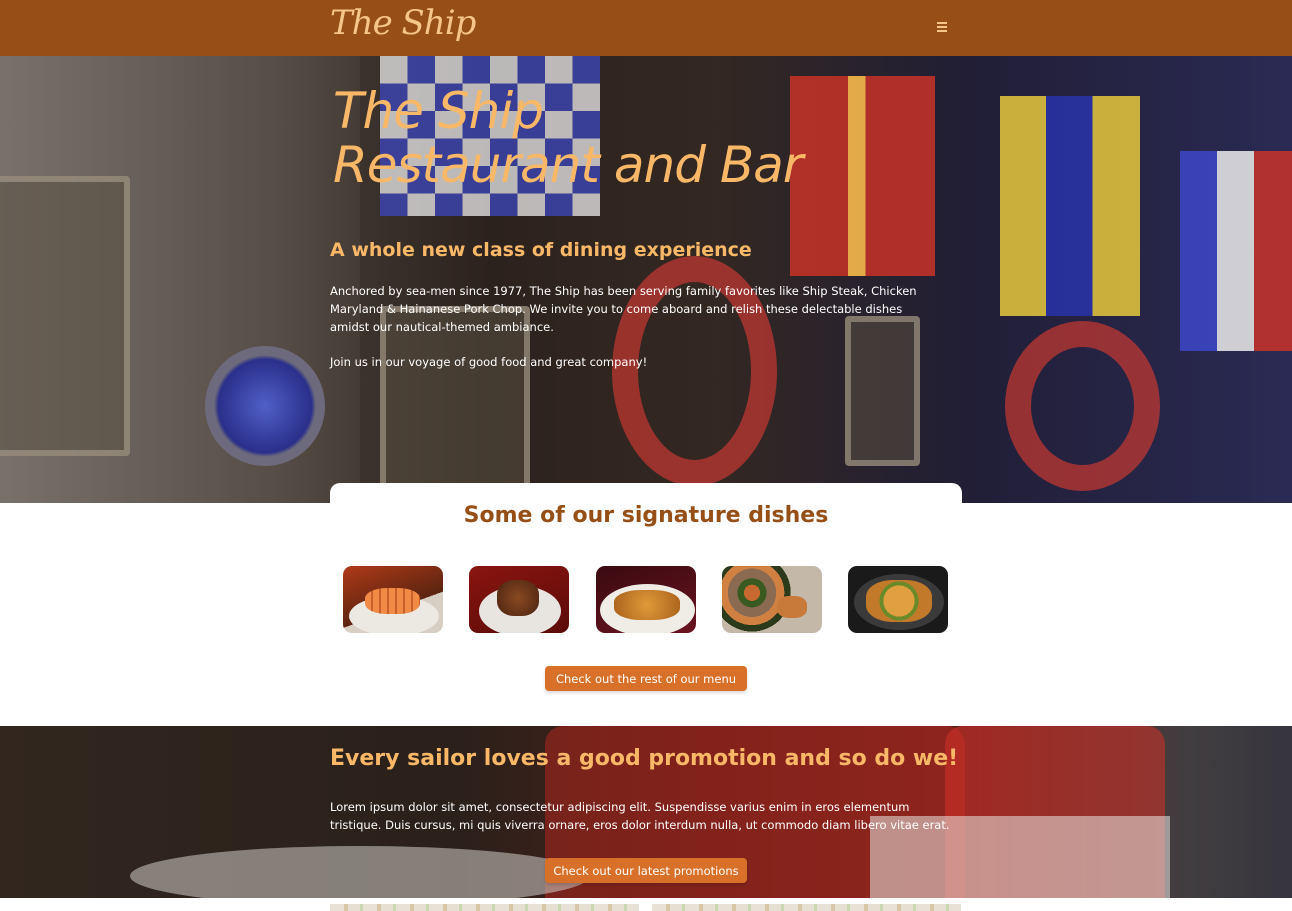 This screenshot has width=1292, height=911. Describe the element at coordinates (519, 599) in the screenshot. I see `dish-image-braised-meat` at that location.